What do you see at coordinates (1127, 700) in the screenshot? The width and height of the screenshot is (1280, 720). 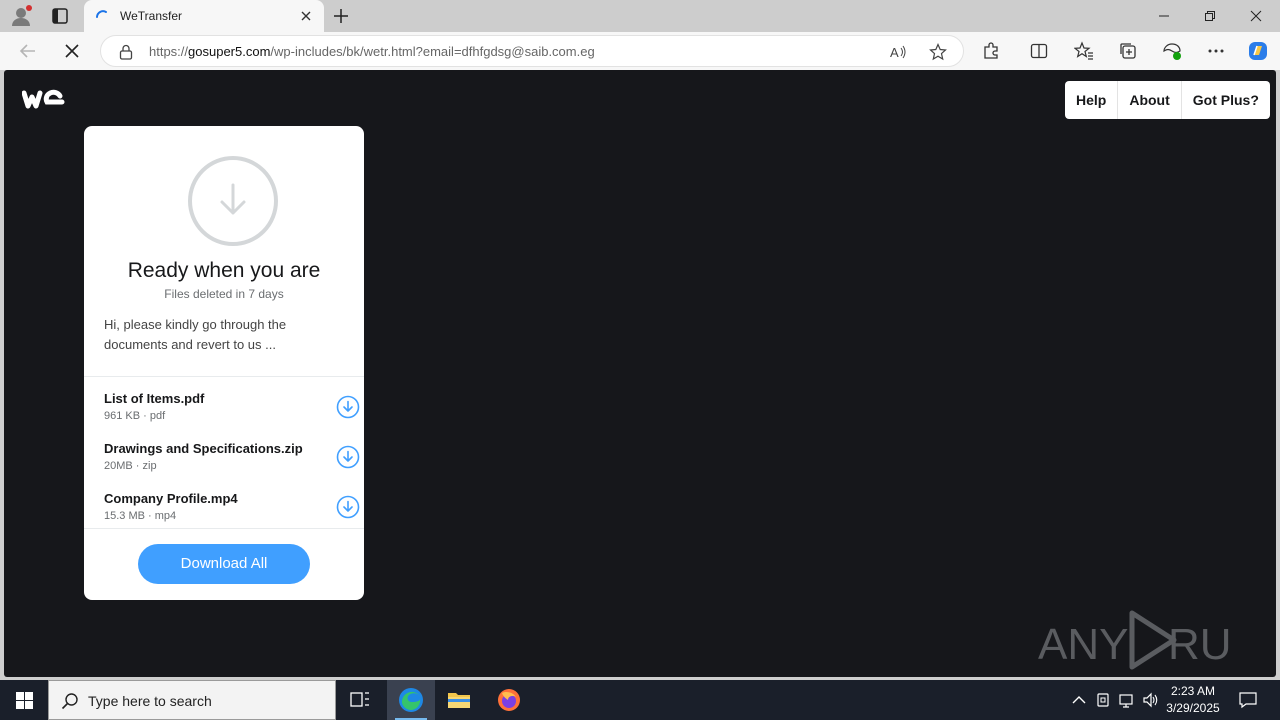 I see `network-icon` at bounding box center [1127, 700].